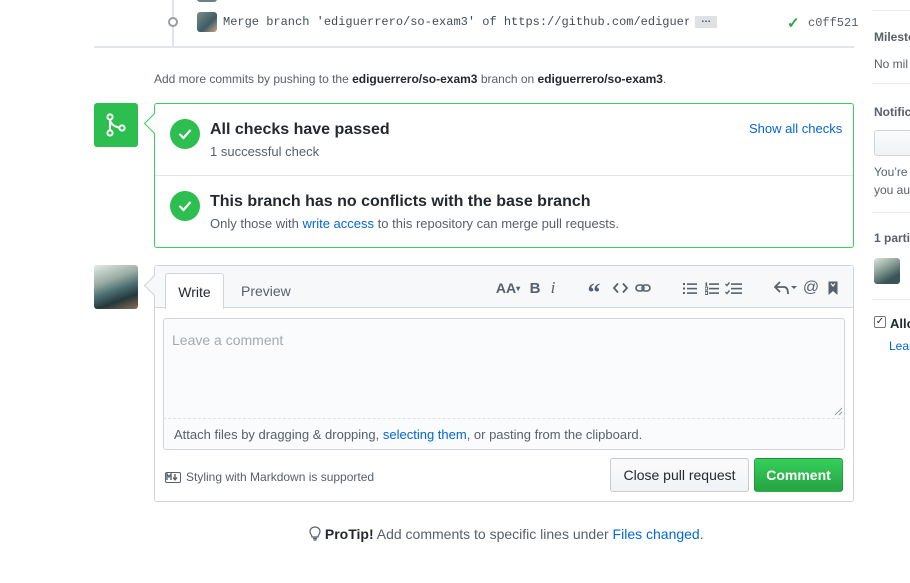 The width and height of the screenshot is (910, 583). I want to click on current-user-avatar, so click(116, 287).